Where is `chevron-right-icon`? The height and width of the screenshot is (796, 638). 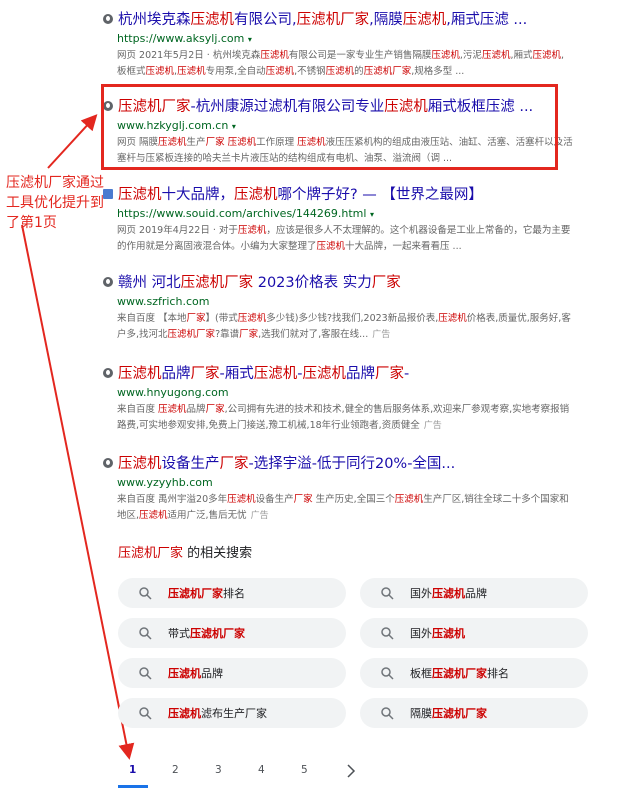
chevron-right-icon is located at coordinates (351, 771).